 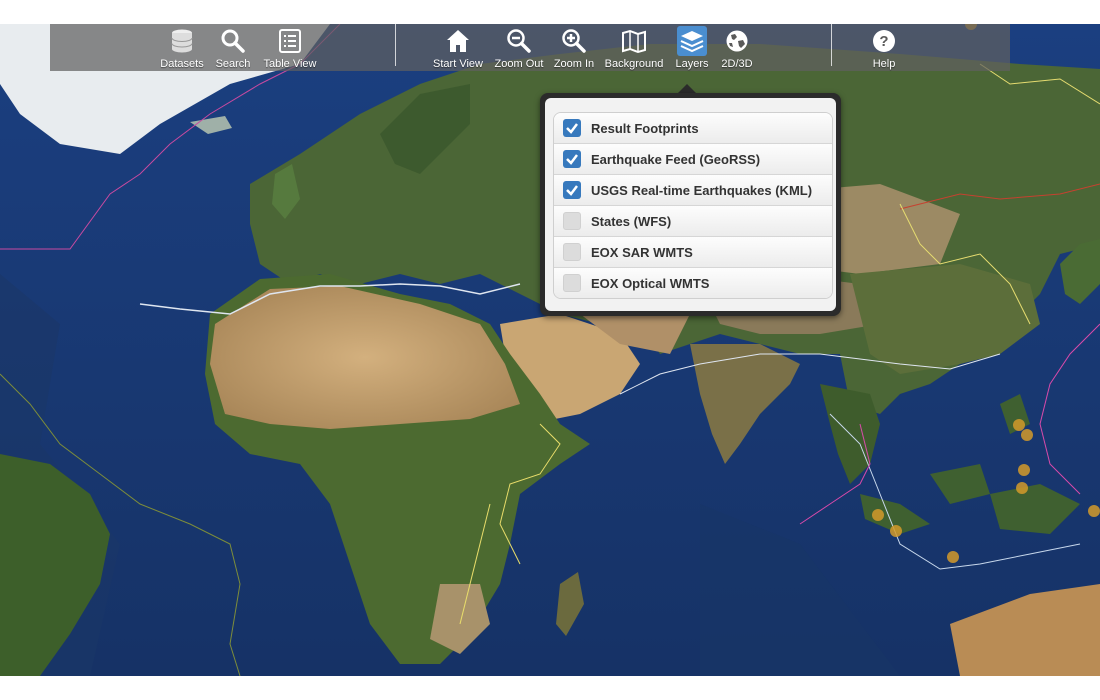 I want to click on background-button: Background, so click(x=634, y=47).